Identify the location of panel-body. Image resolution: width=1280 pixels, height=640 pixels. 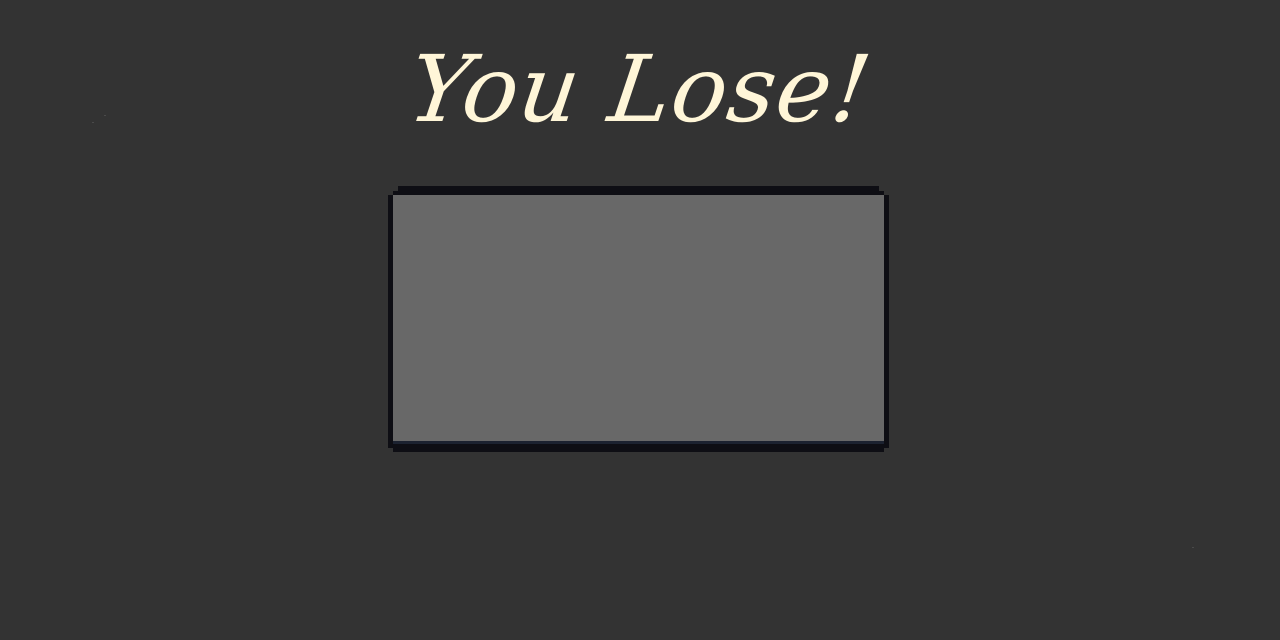
(638, 319).